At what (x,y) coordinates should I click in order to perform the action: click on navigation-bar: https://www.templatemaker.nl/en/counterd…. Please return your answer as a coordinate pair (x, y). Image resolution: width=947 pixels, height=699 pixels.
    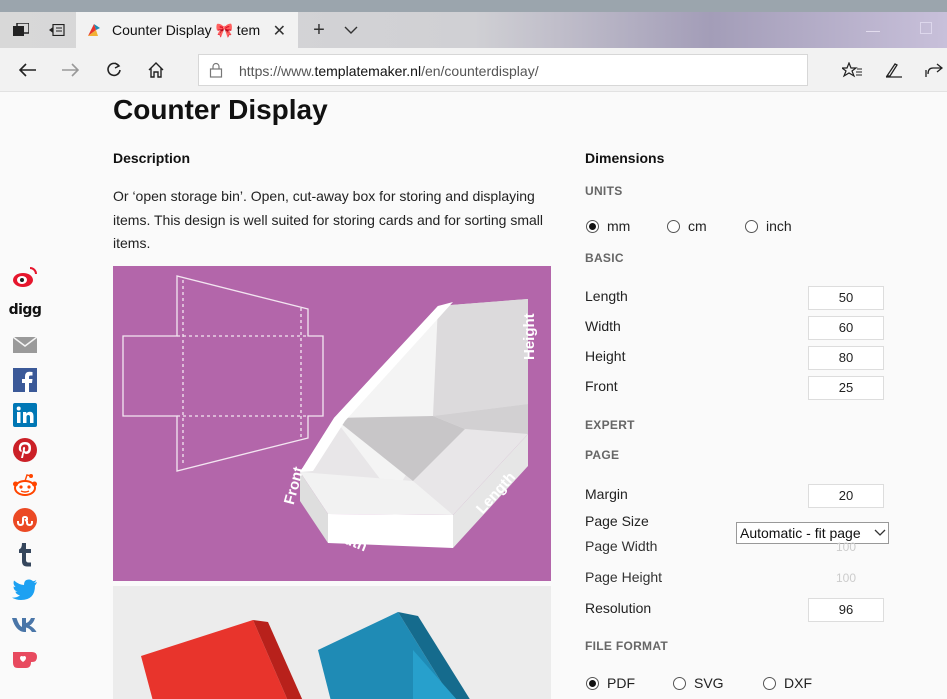
    Looking at the image, I should click on (473, 70).